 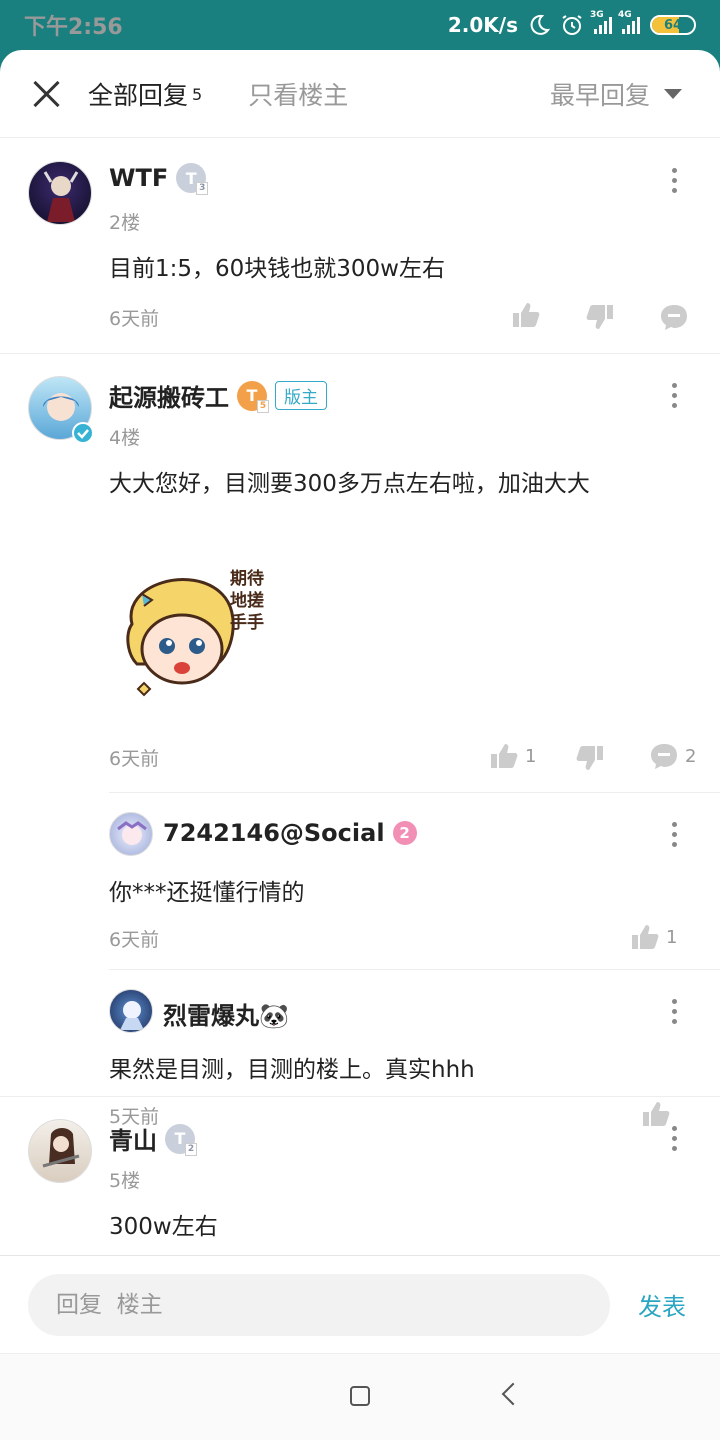 I want to click on reply-bar: 发表, so click(x=360, y=1304).